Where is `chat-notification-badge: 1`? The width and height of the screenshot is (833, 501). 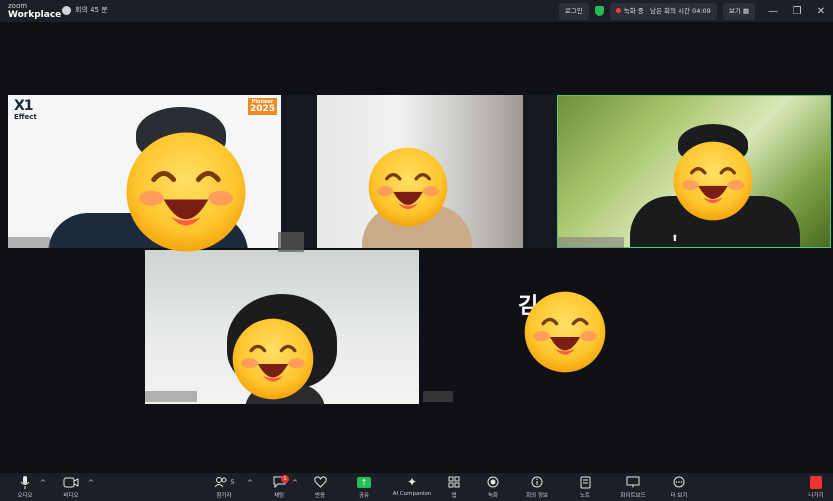
chat-notification-badge: 1 is located at coordinates (285, 479).